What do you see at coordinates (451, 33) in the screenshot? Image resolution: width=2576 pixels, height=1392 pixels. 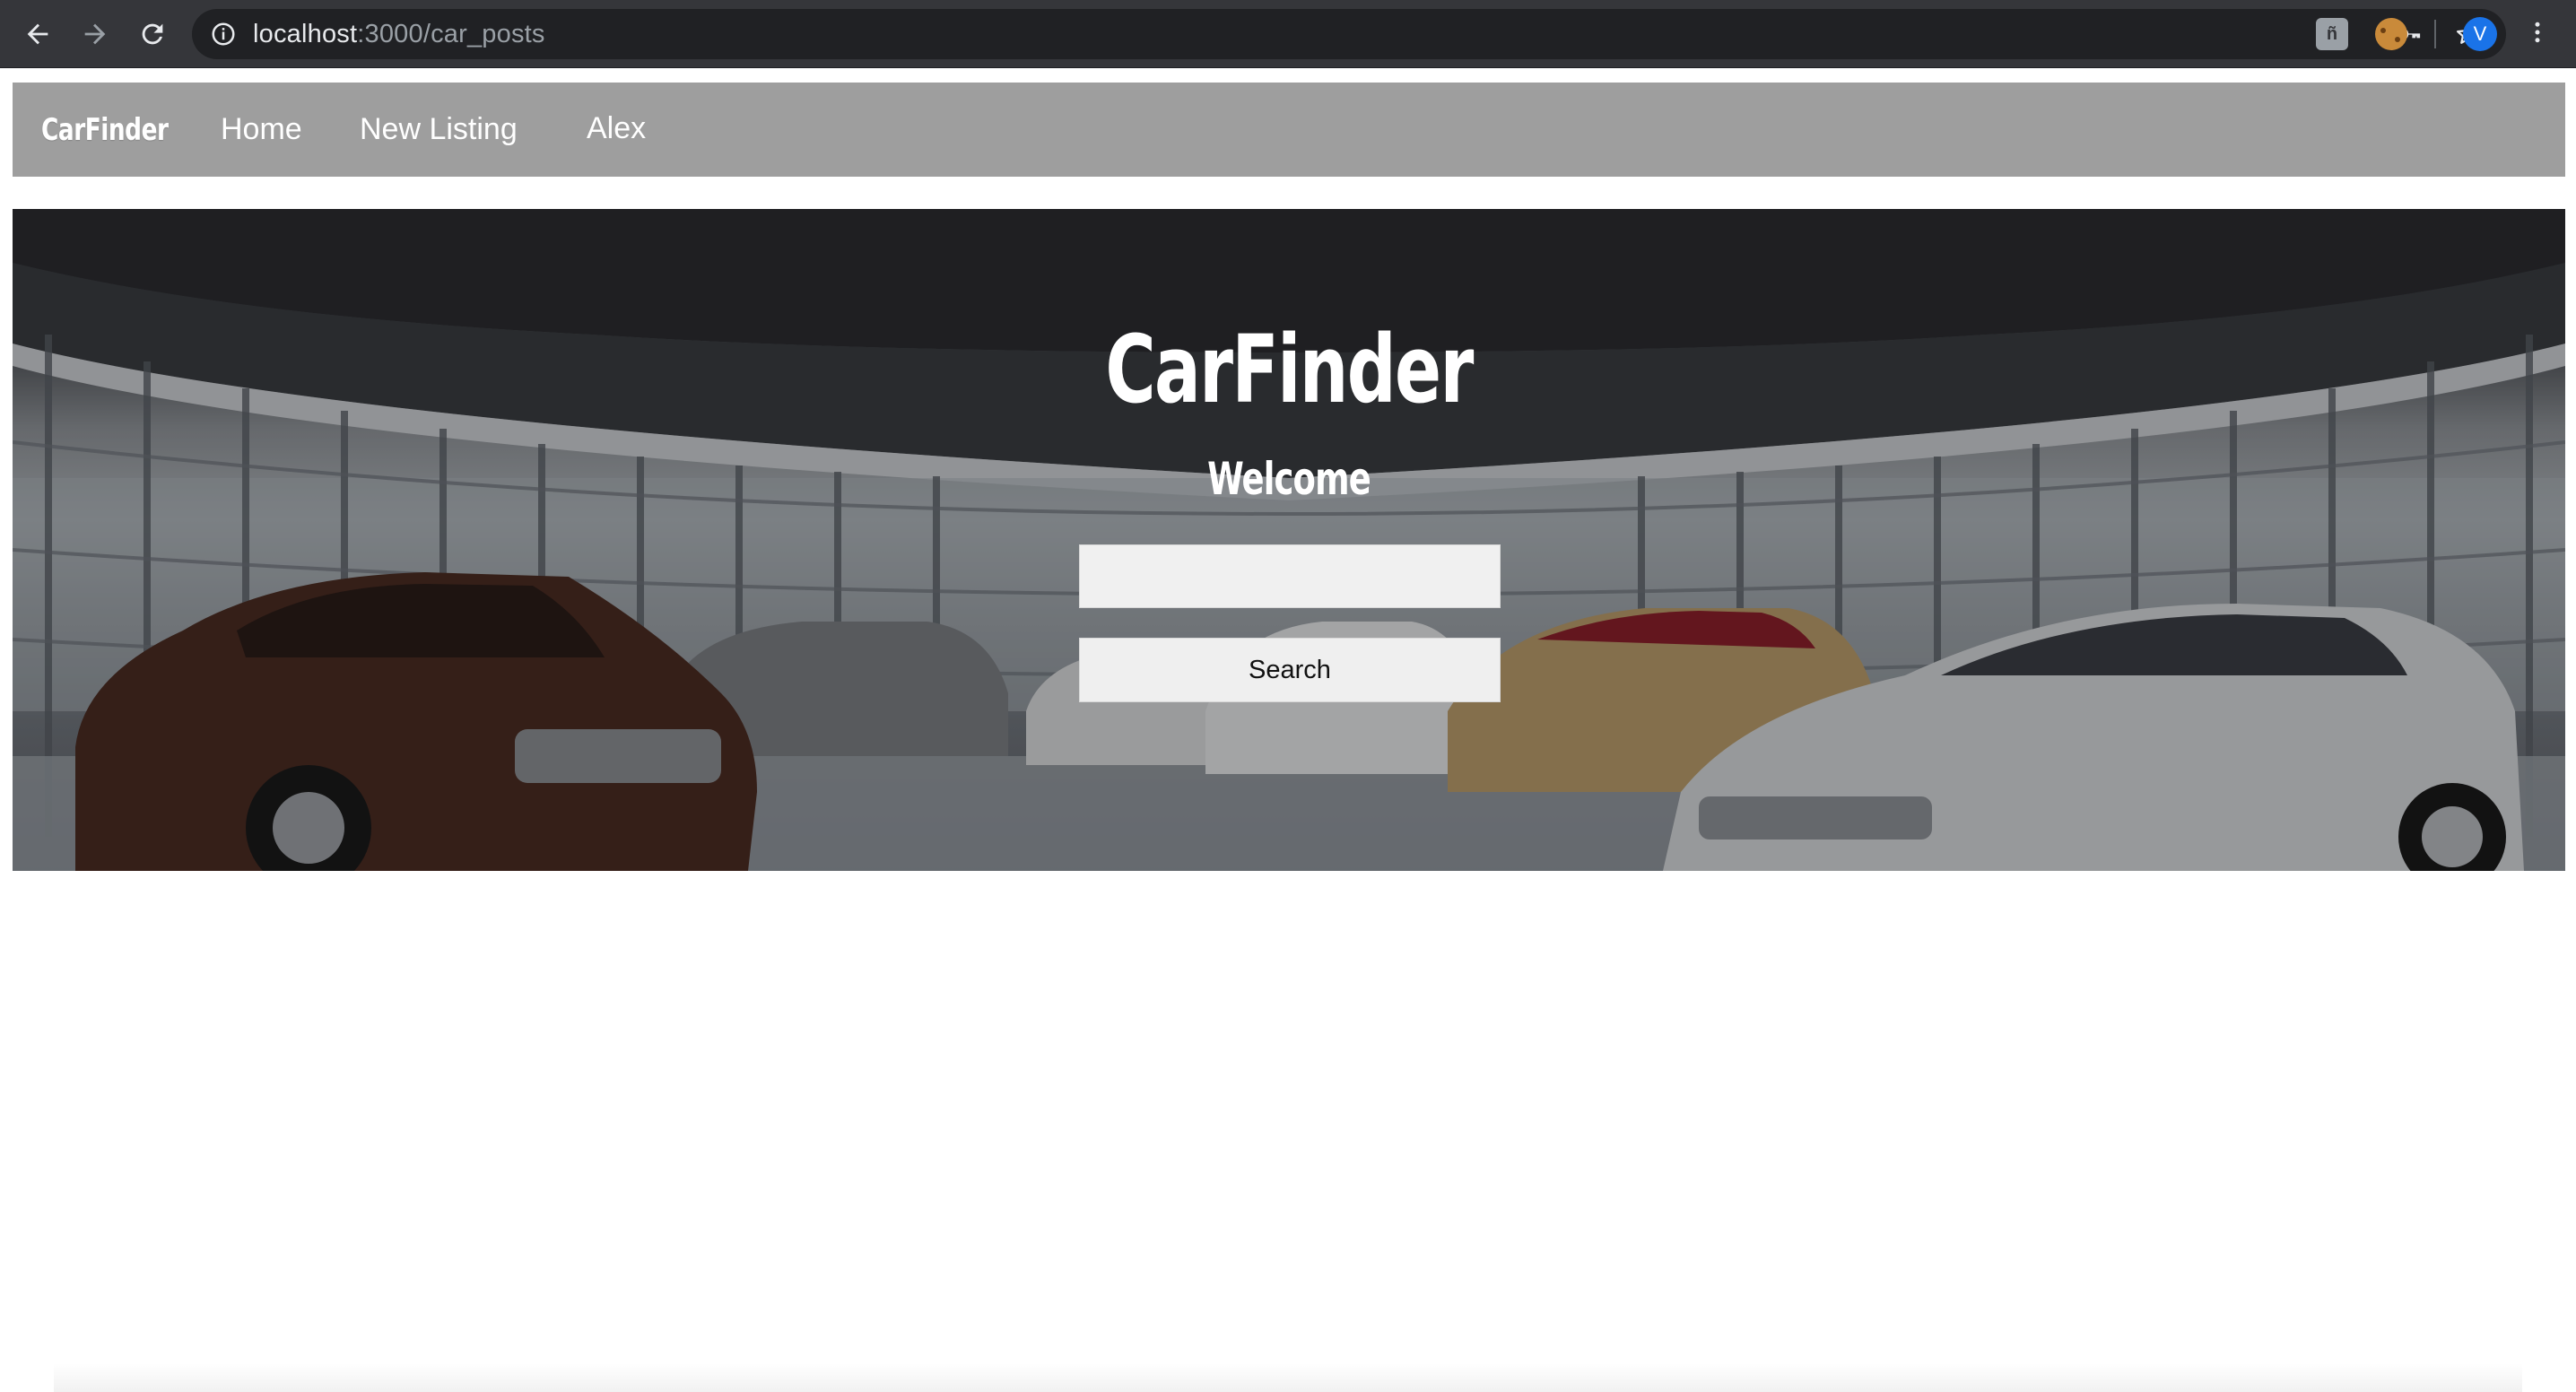 I see `url-path: :3000/car_posts` at bounding box center [451, 33].